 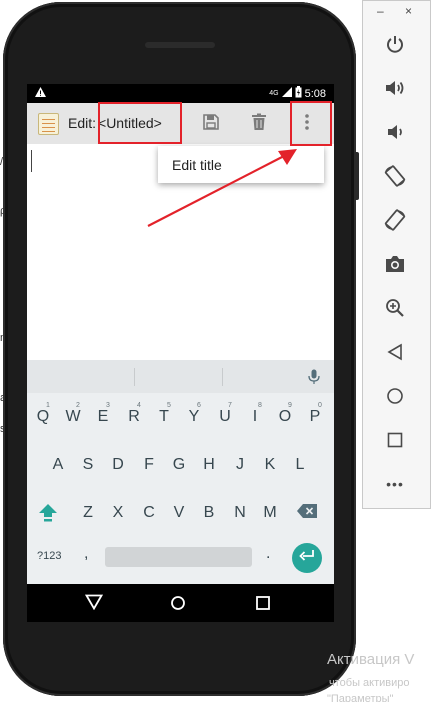 I want to click on activation-watermark-text: чтобы активиро, so click(x=369, y=683).